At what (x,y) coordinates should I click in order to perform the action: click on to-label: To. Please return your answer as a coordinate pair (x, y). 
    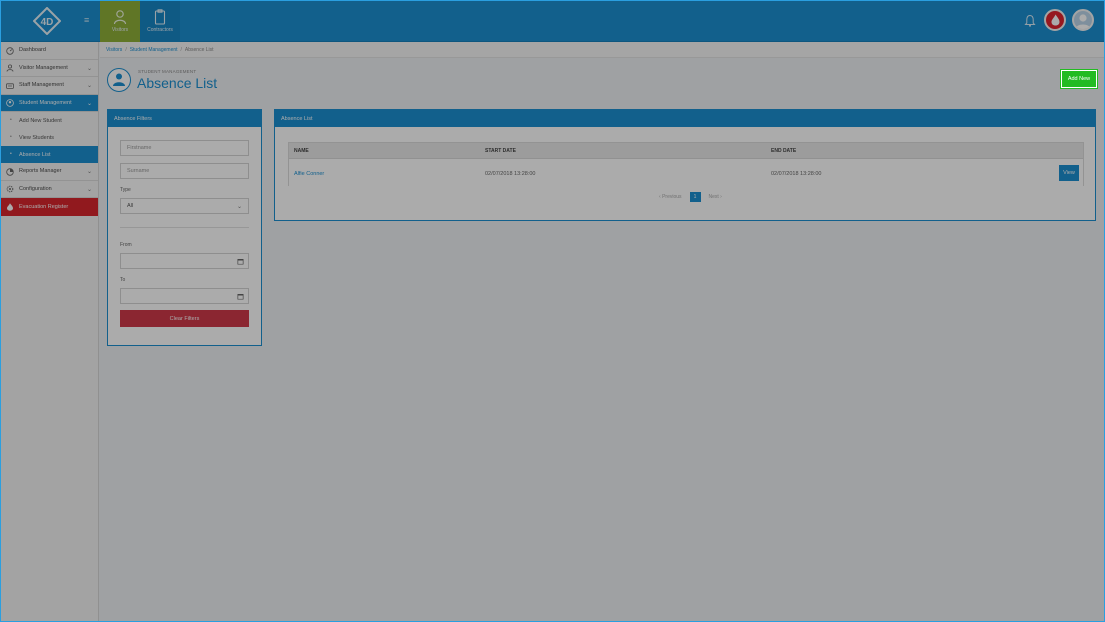
    Looking at the image, I should click on (123, 280).